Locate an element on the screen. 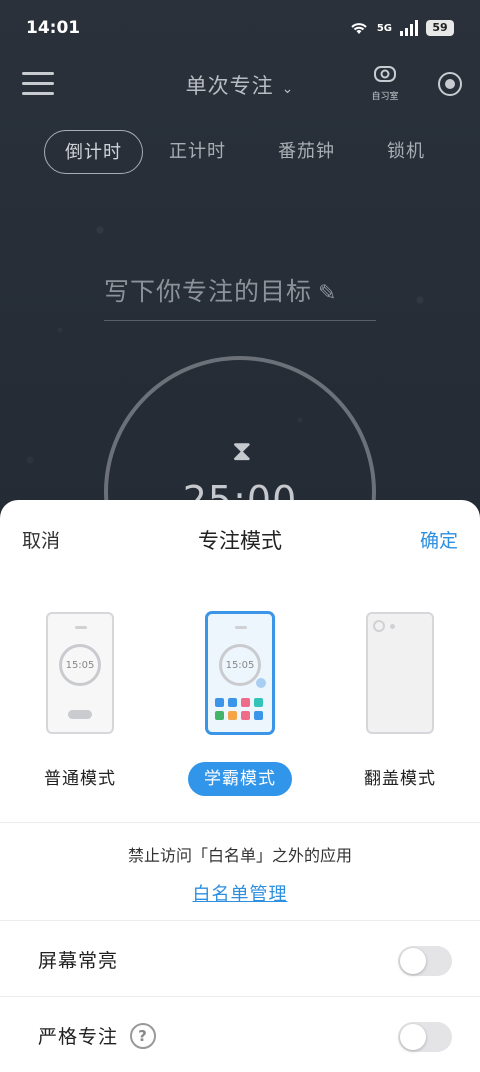 Image resolution: width=480 pixels, height=1072 pixels. normal-mode-phone-illustration: 15:05 is located at coordinates (80, 673).